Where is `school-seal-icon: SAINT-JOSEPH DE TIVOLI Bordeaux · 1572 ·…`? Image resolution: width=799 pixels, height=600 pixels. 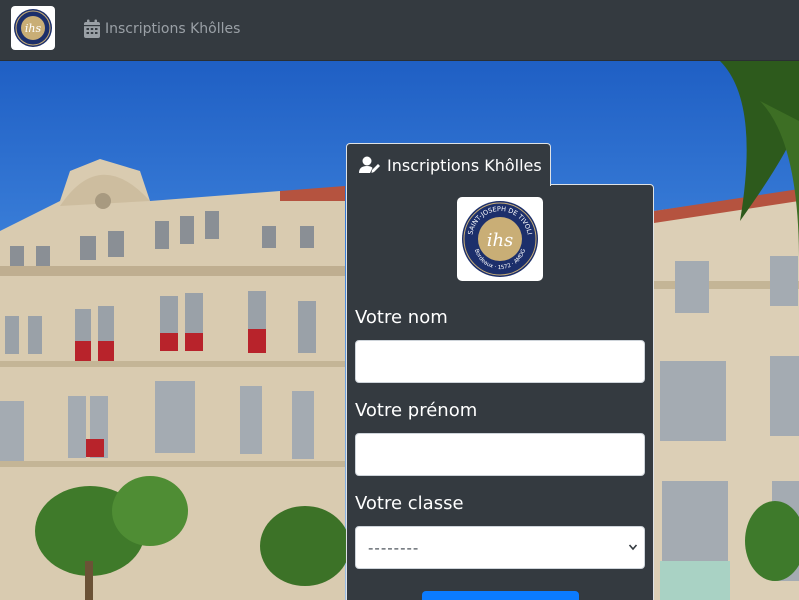
school-seal-icon: SAINT-JOSEPH DE TIVOLI Bordeaux · 1572 ·… is located at coordinates (500, 239).